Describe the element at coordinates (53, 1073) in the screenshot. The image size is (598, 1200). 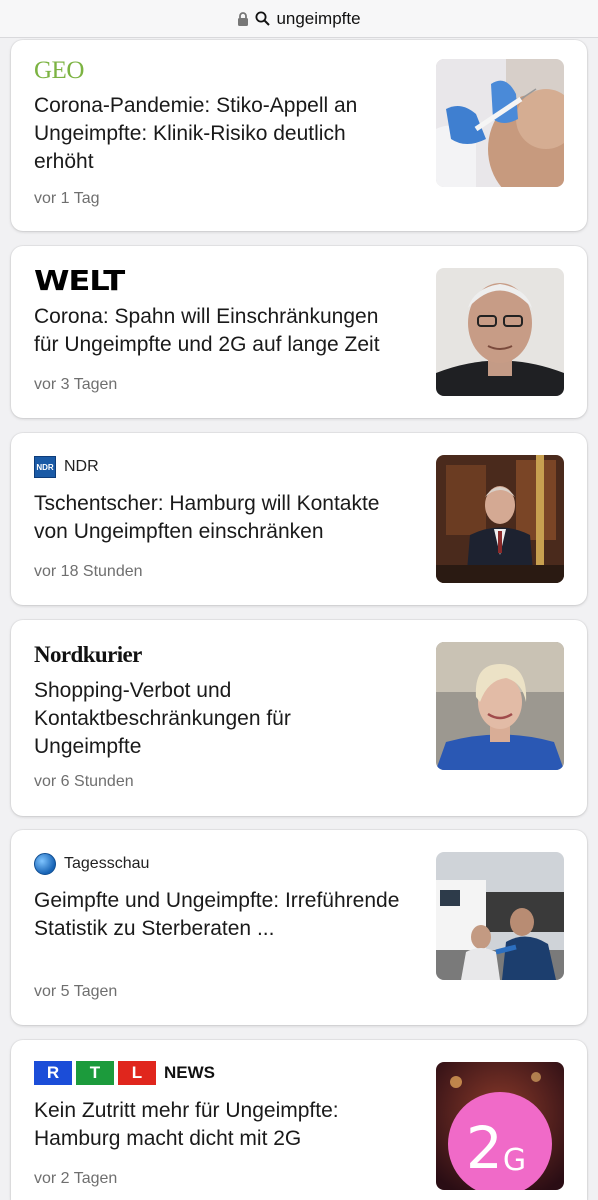
I see `rtl-logo-r: R` at that location.